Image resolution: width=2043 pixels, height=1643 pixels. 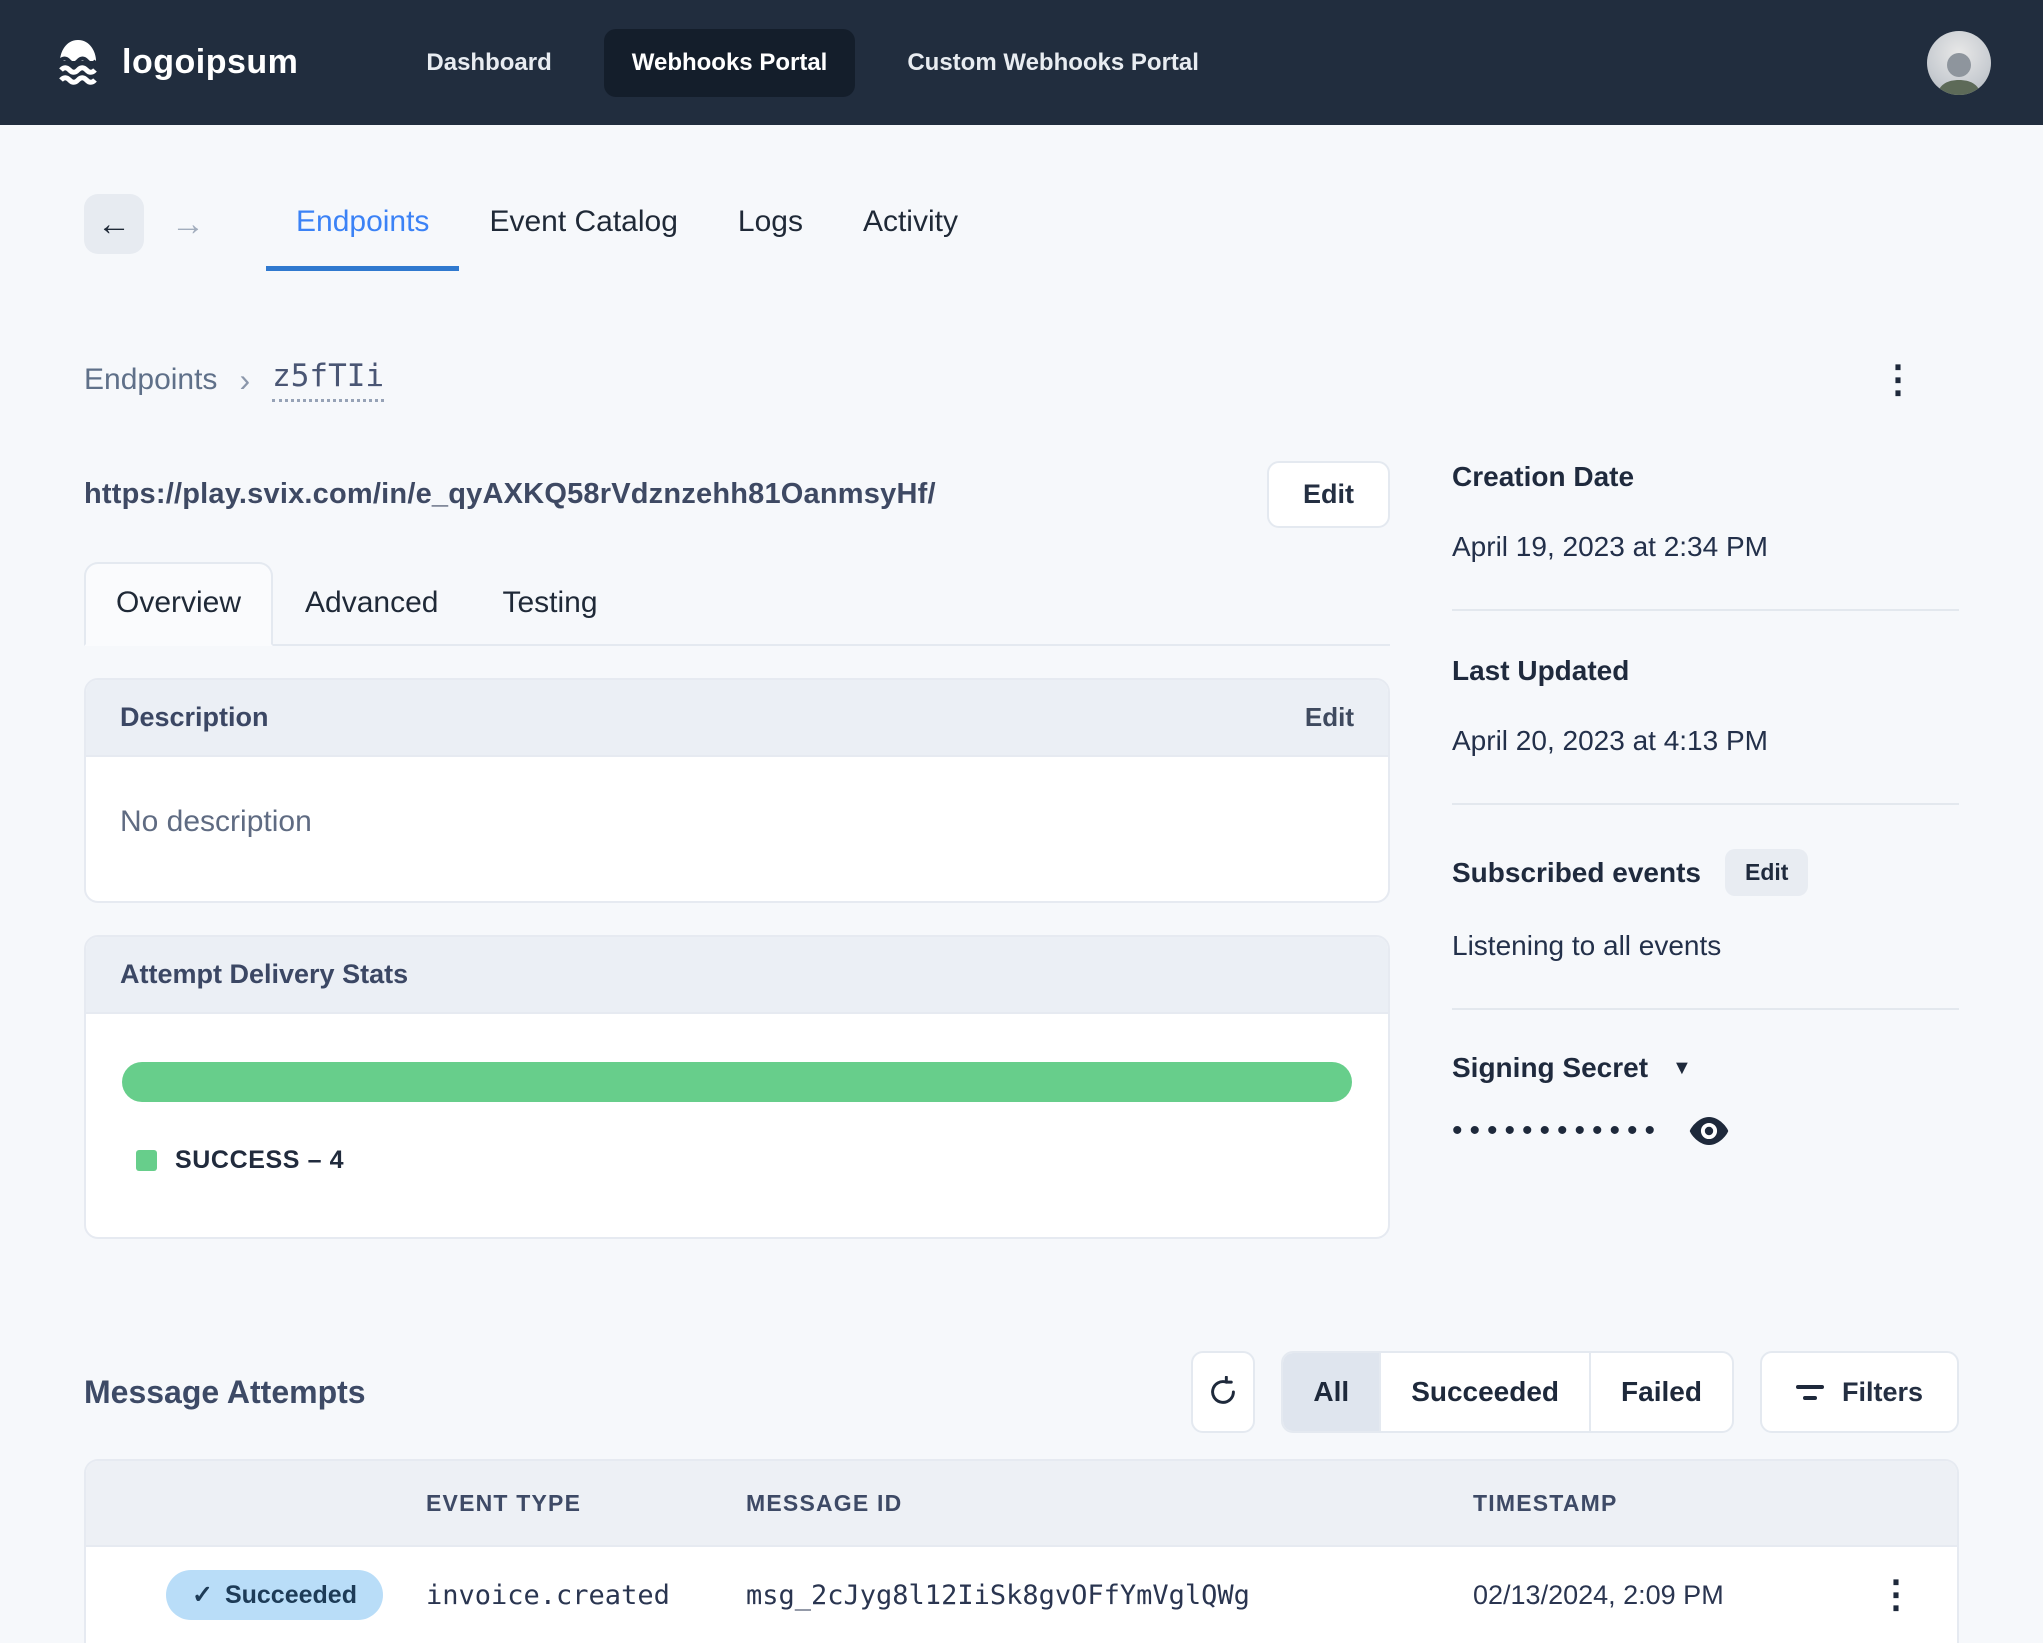 I want to click on description-card-title: Description, so click(x=194, y=717).